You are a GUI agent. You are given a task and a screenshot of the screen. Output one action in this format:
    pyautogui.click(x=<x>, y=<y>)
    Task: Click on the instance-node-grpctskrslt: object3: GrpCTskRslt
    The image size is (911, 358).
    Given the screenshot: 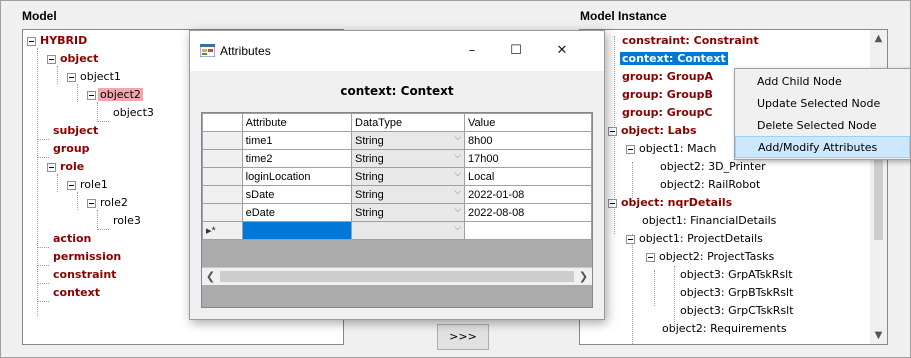 What is the action you would take?
    pyautogui.click(x=737, y=311)
    